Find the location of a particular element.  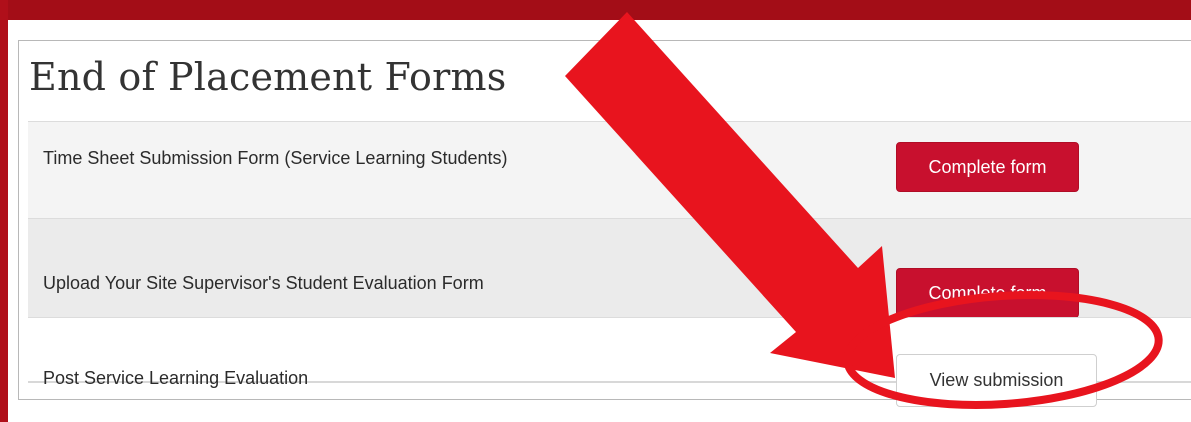

frame-top-border is located at coordinates (595, 10).